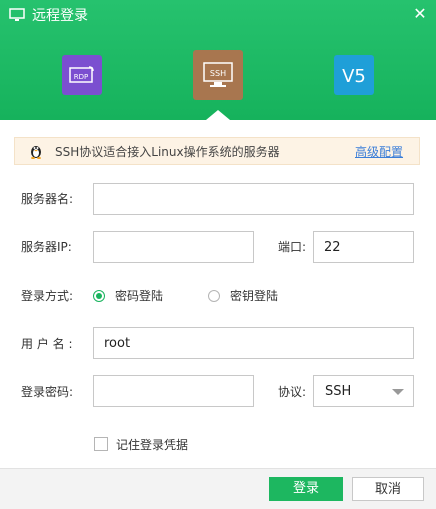  I want to click on protocol-notice: SSH协议适合接入Linux操作系统的服务器 高级配置, so click(217, 151).